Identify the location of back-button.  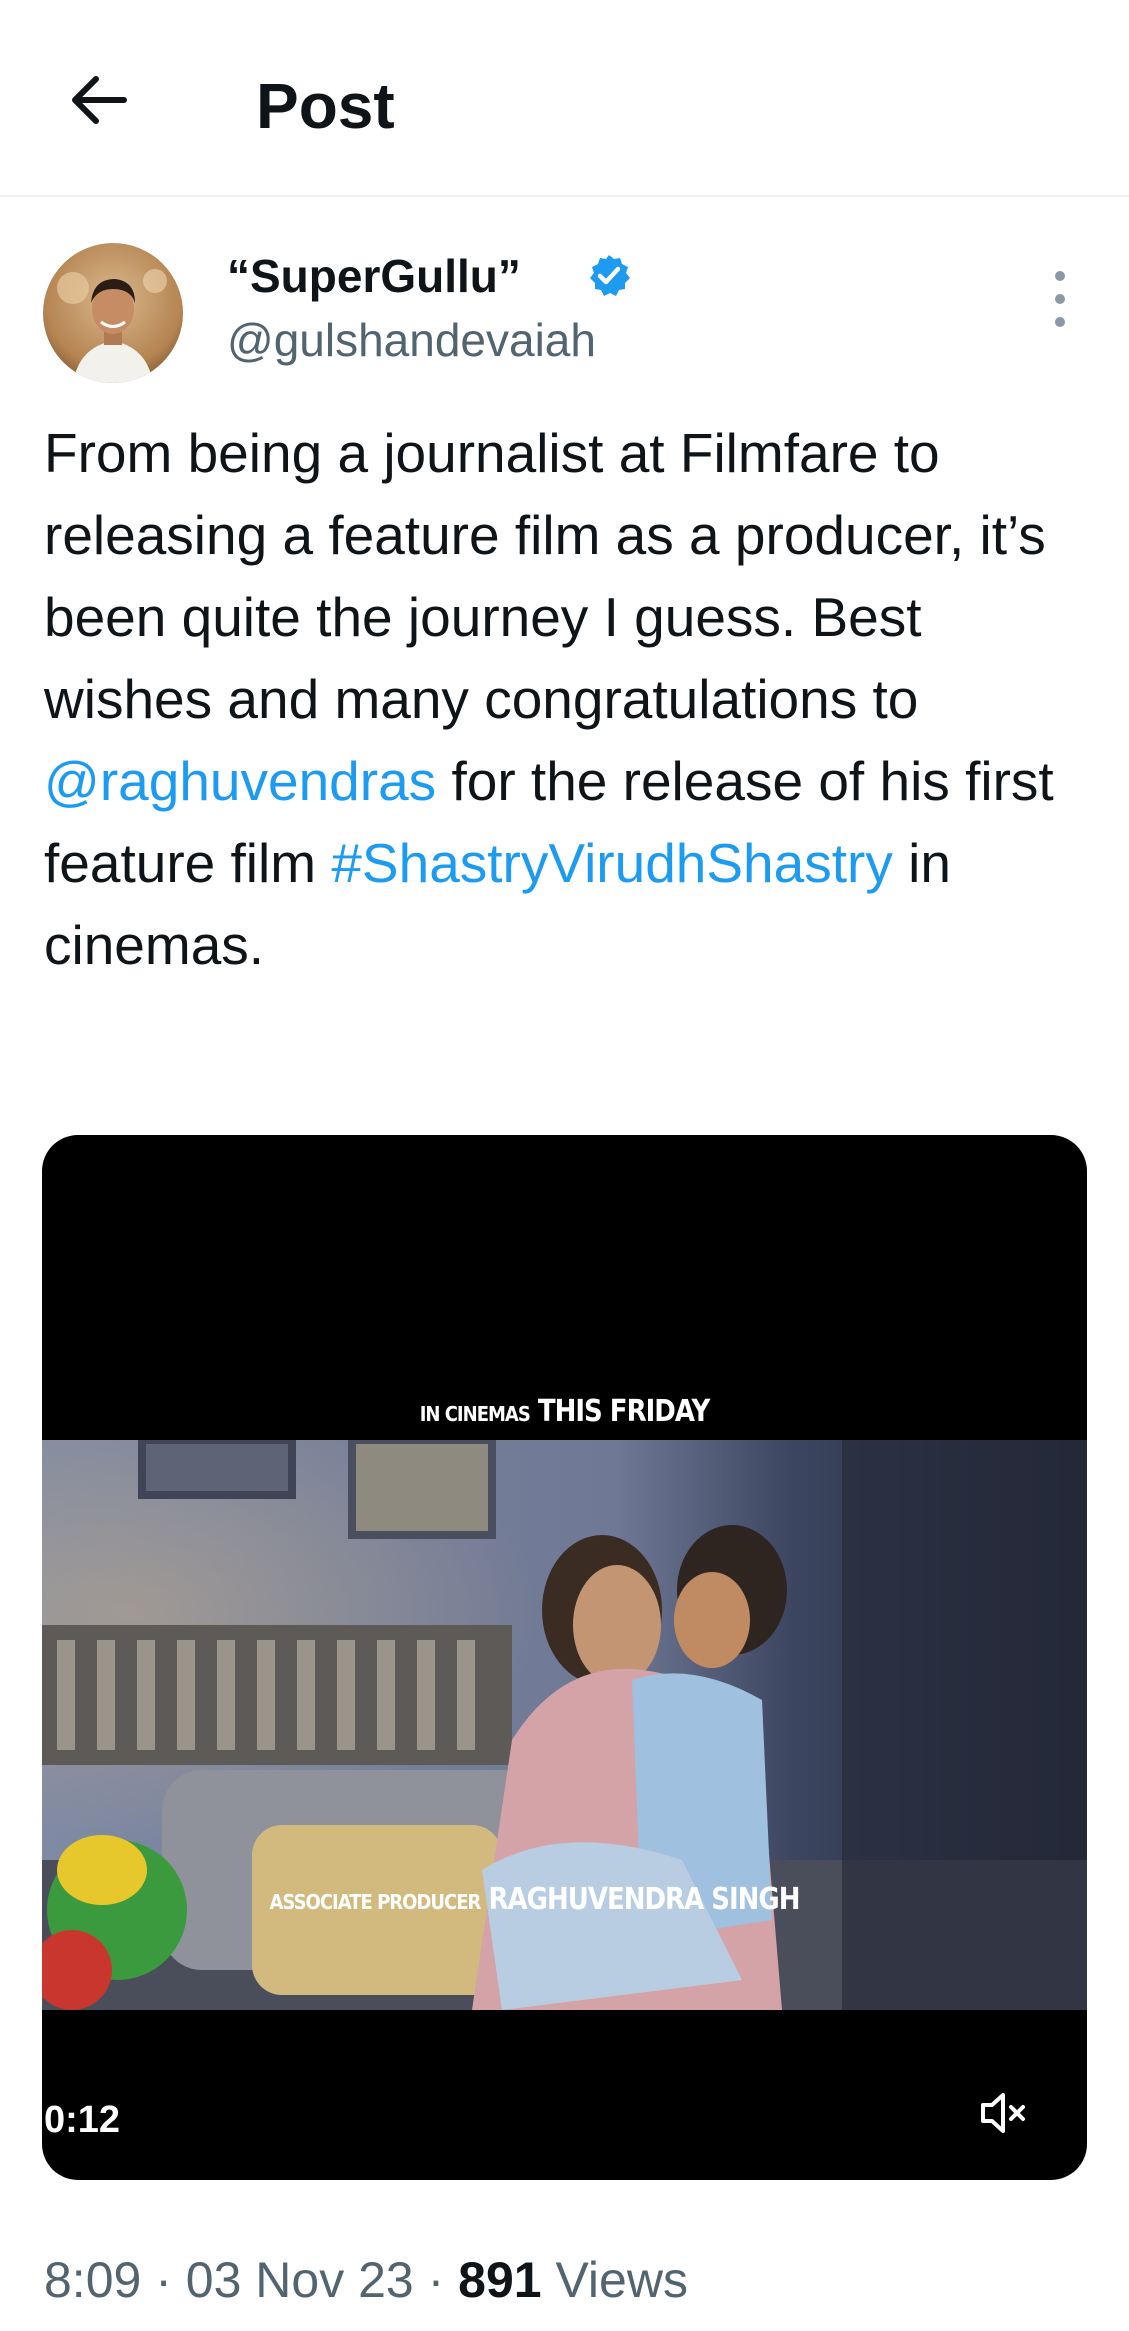
(98, 100).